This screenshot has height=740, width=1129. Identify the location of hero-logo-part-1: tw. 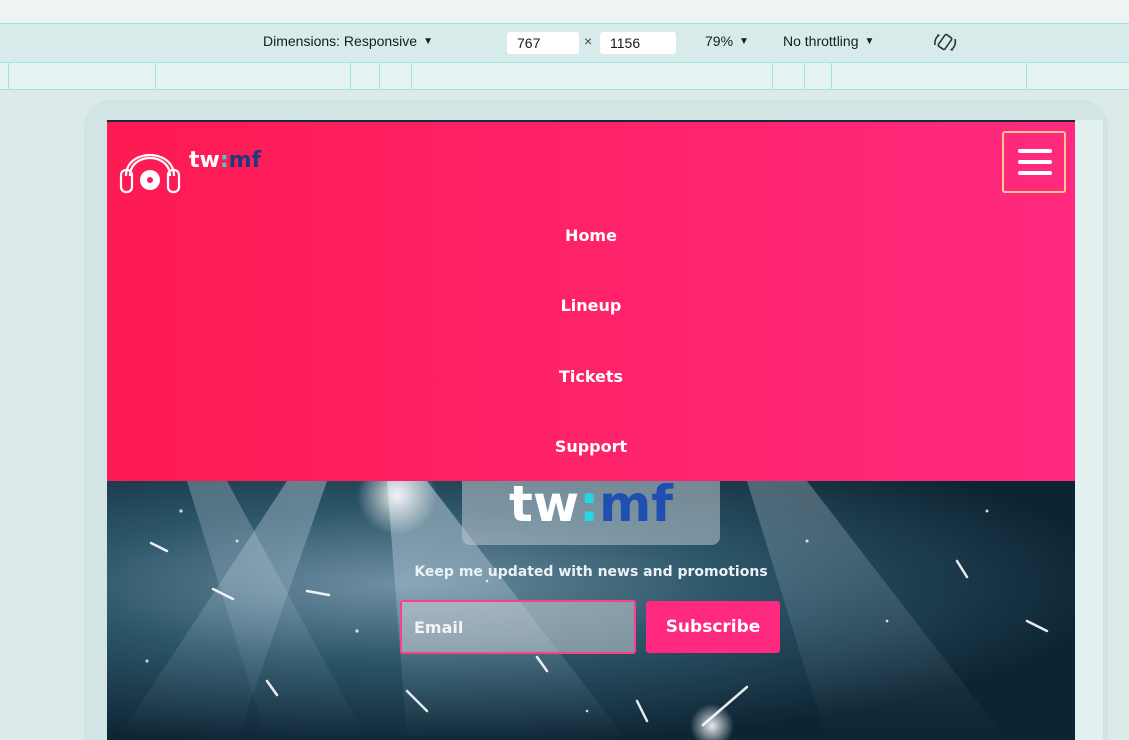
(544, 507).